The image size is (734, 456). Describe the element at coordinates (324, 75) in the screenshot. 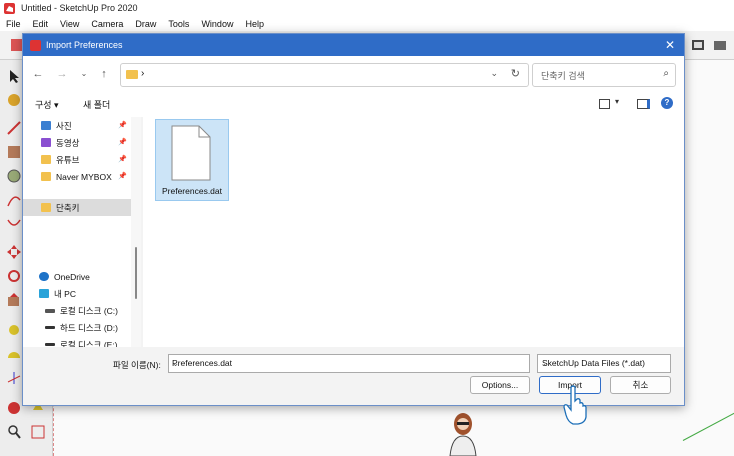

I see `address-bar: › ⌄ ↻` at that location.